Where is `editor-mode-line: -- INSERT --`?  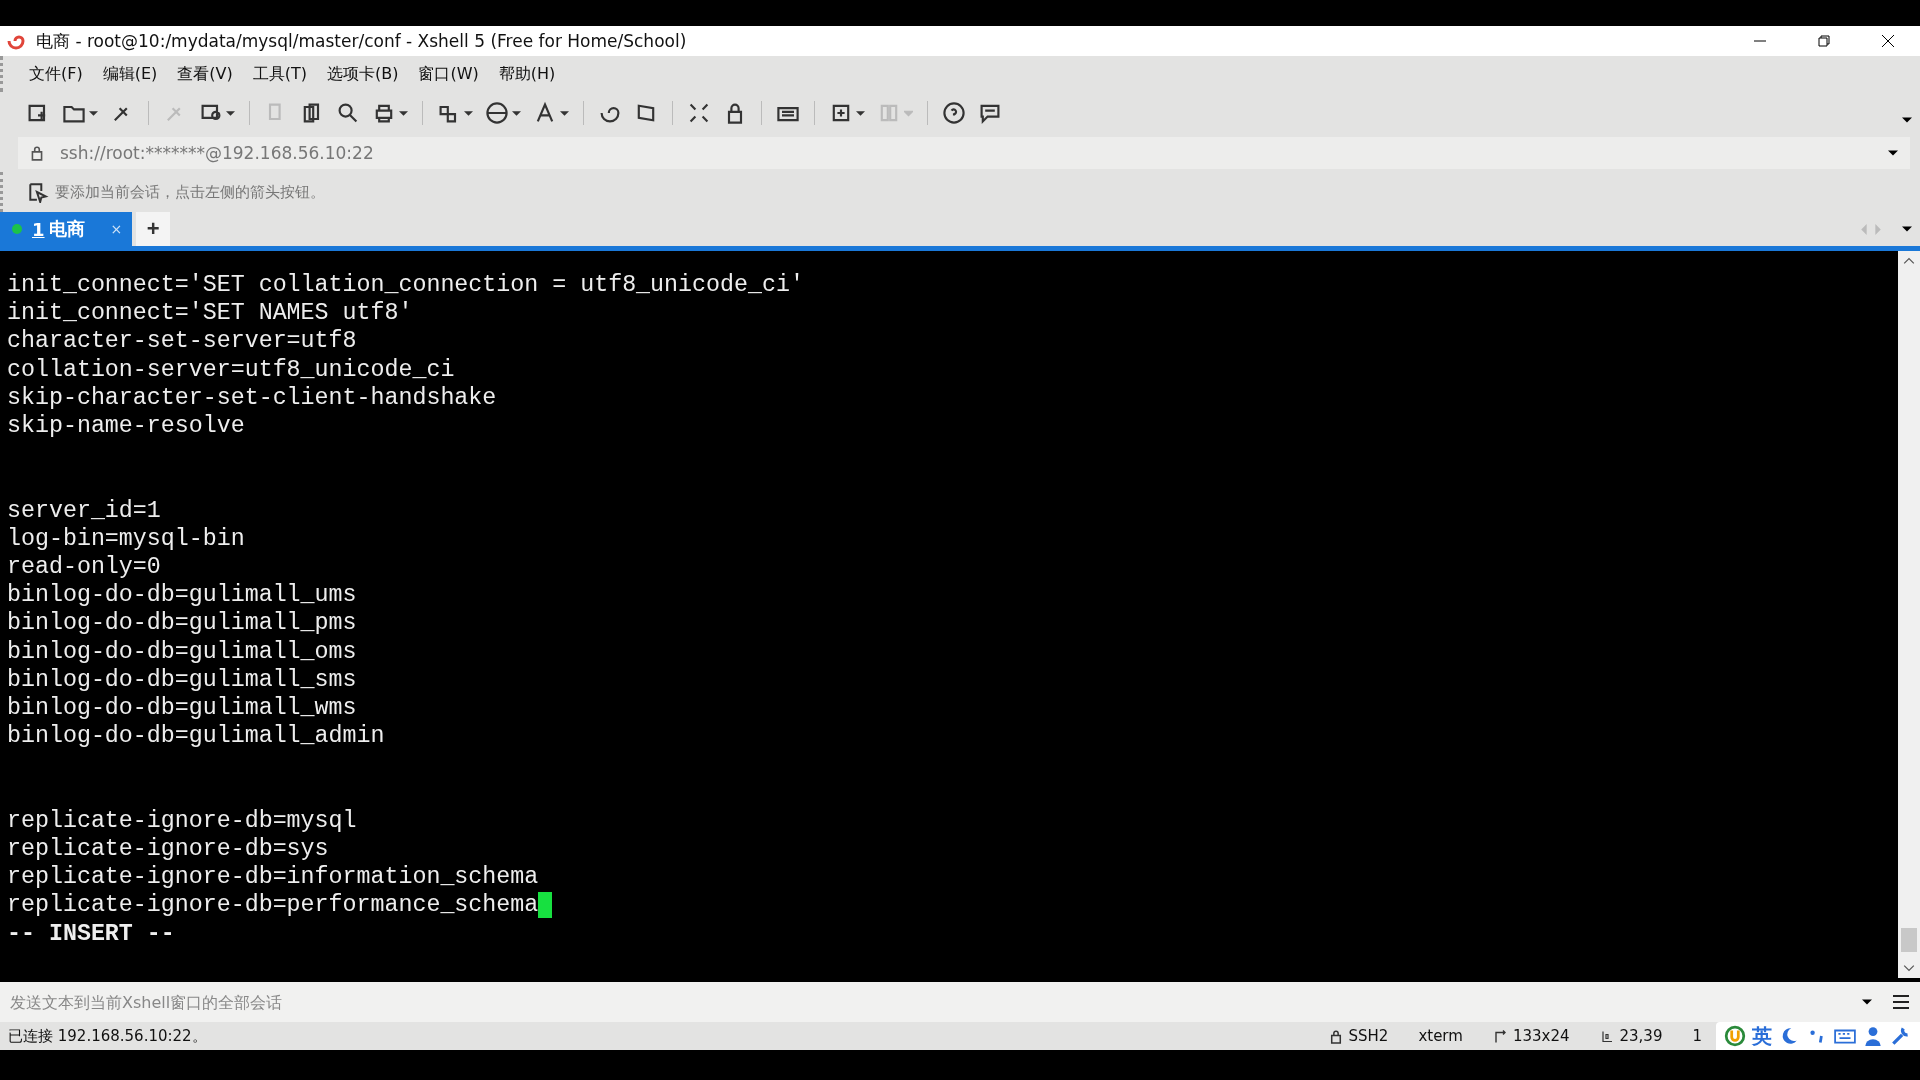
editor-mode-line: -- INSERT -- is located at coordinates (91, 933).